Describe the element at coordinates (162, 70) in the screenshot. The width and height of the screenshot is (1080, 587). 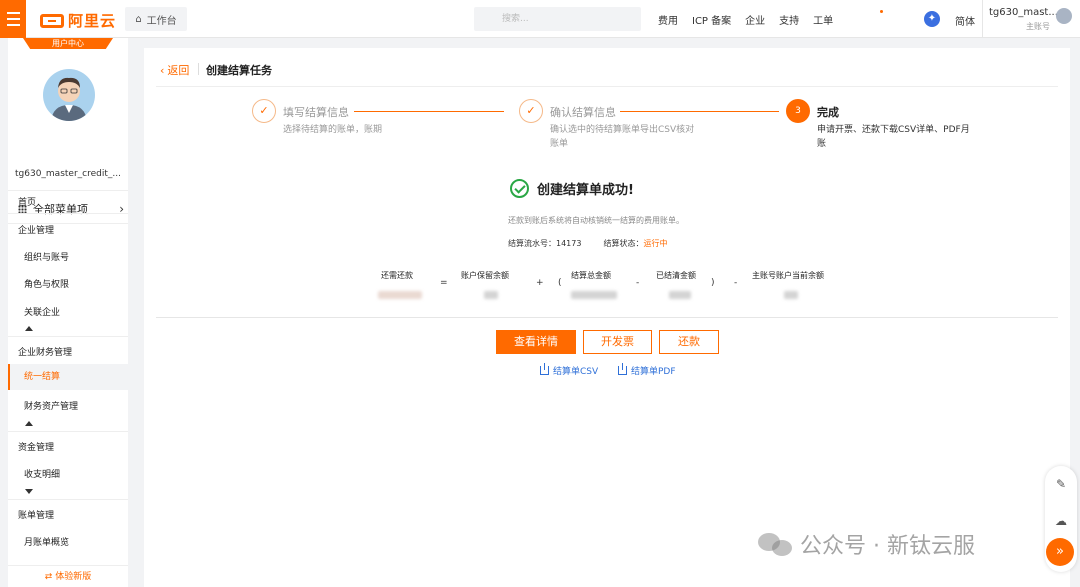
I see `chevron-left-icon: ‹` at that location.